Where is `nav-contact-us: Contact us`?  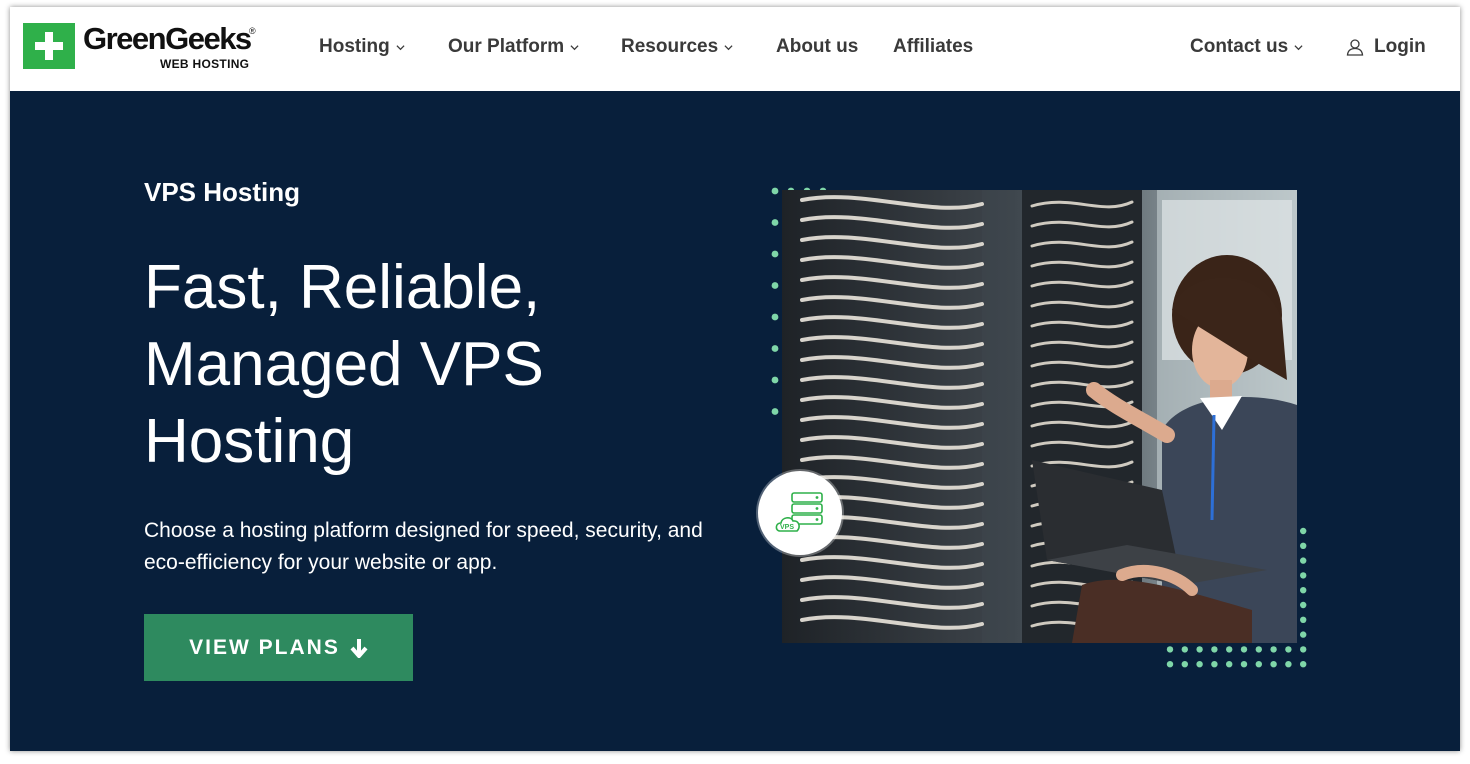
nav-contact-us: Contact us is located at coordinates (1246, 47).